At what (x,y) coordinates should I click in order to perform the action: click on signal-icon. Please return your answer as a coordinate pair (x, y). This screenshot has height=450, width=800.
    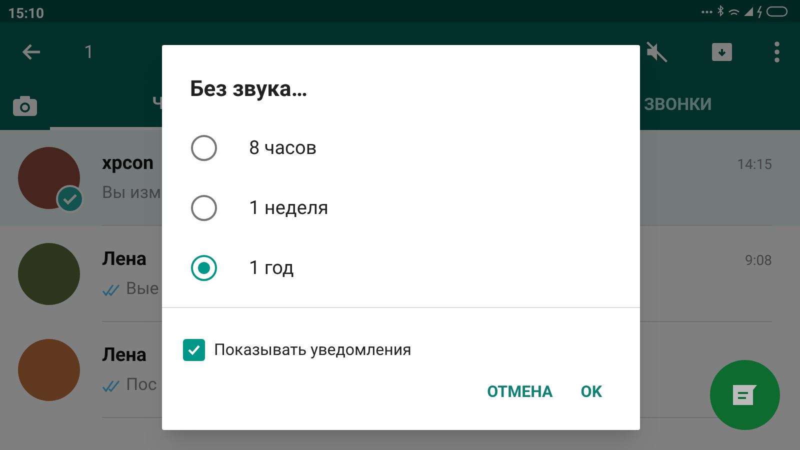
    Looking at the image, I should click on (748, 11).